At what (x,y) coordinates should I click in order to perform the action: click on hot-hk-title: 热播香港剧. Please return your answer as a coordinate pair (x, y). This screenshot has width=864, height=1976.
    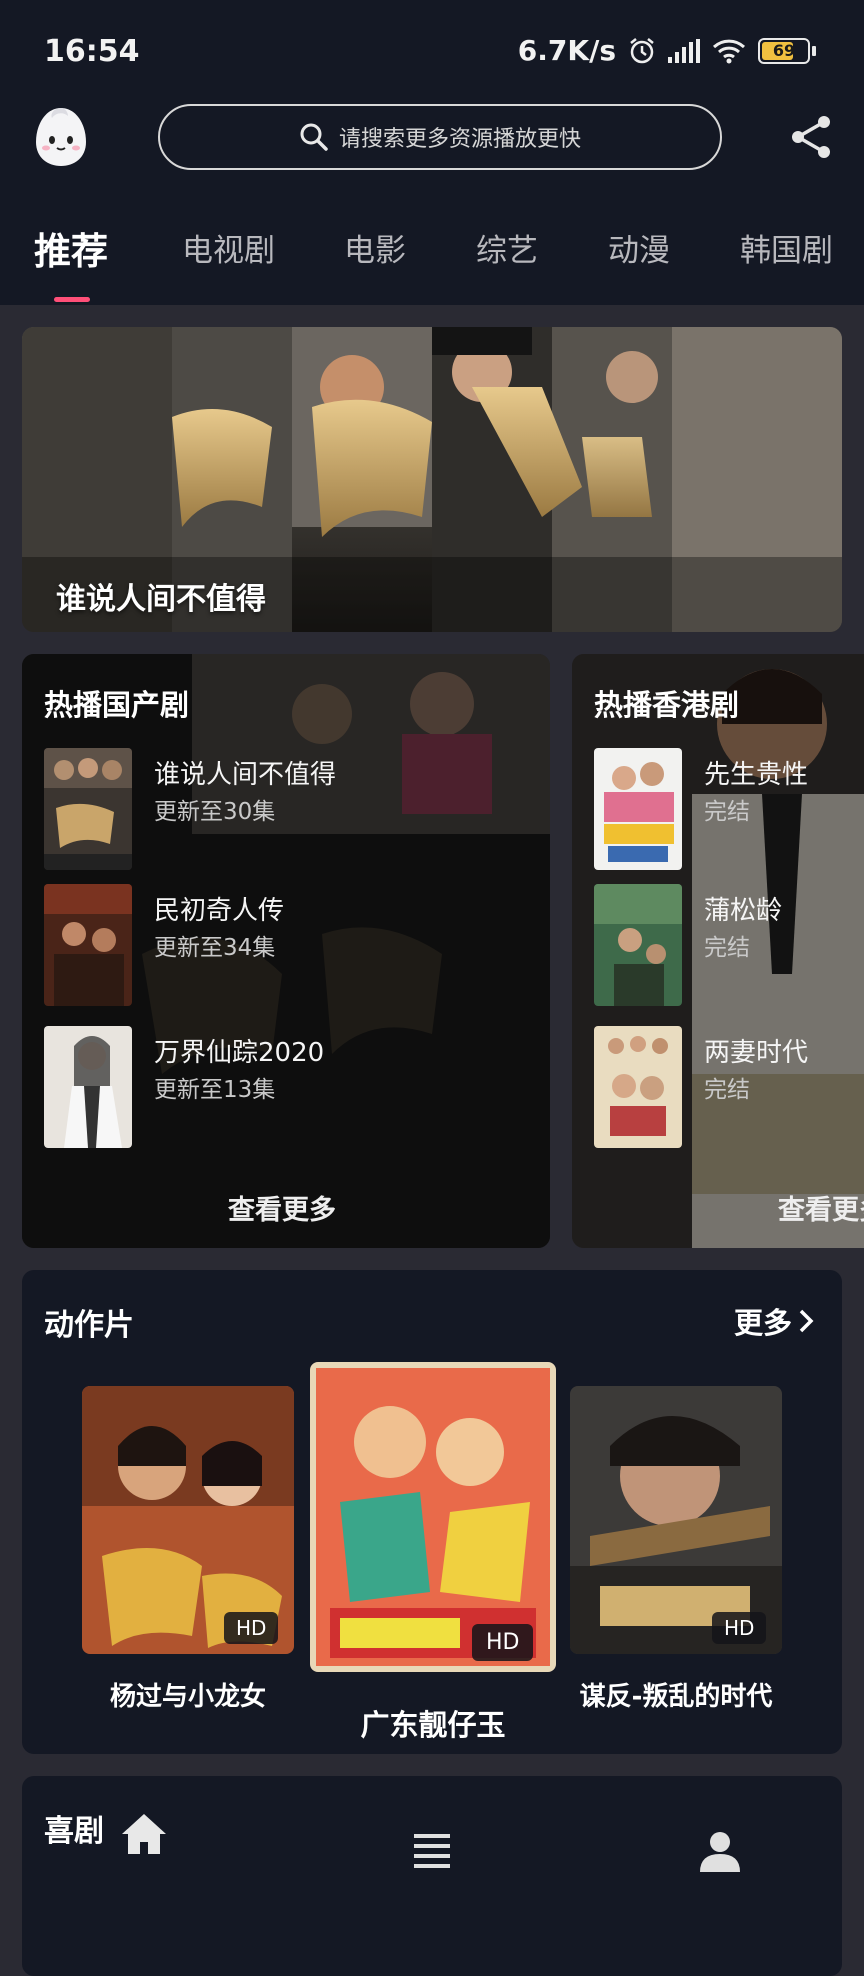
    Looking at the image, I should click on (667, 705).